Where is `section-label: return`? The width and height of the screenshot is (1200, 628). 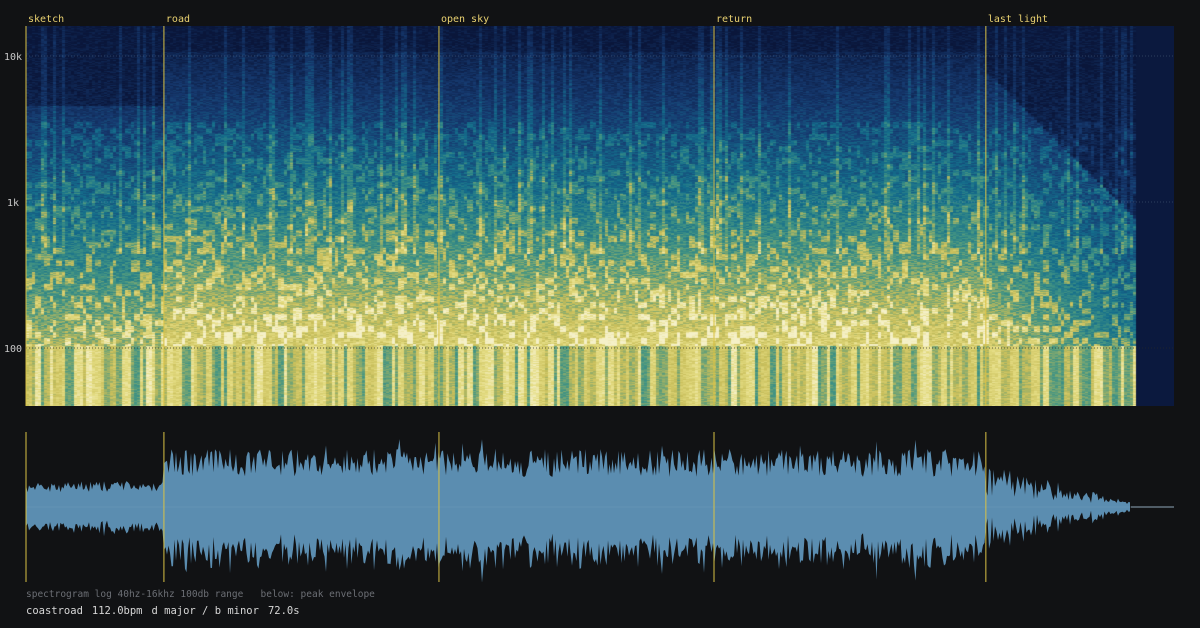
section-label: return is located at coordinates (734, 19).